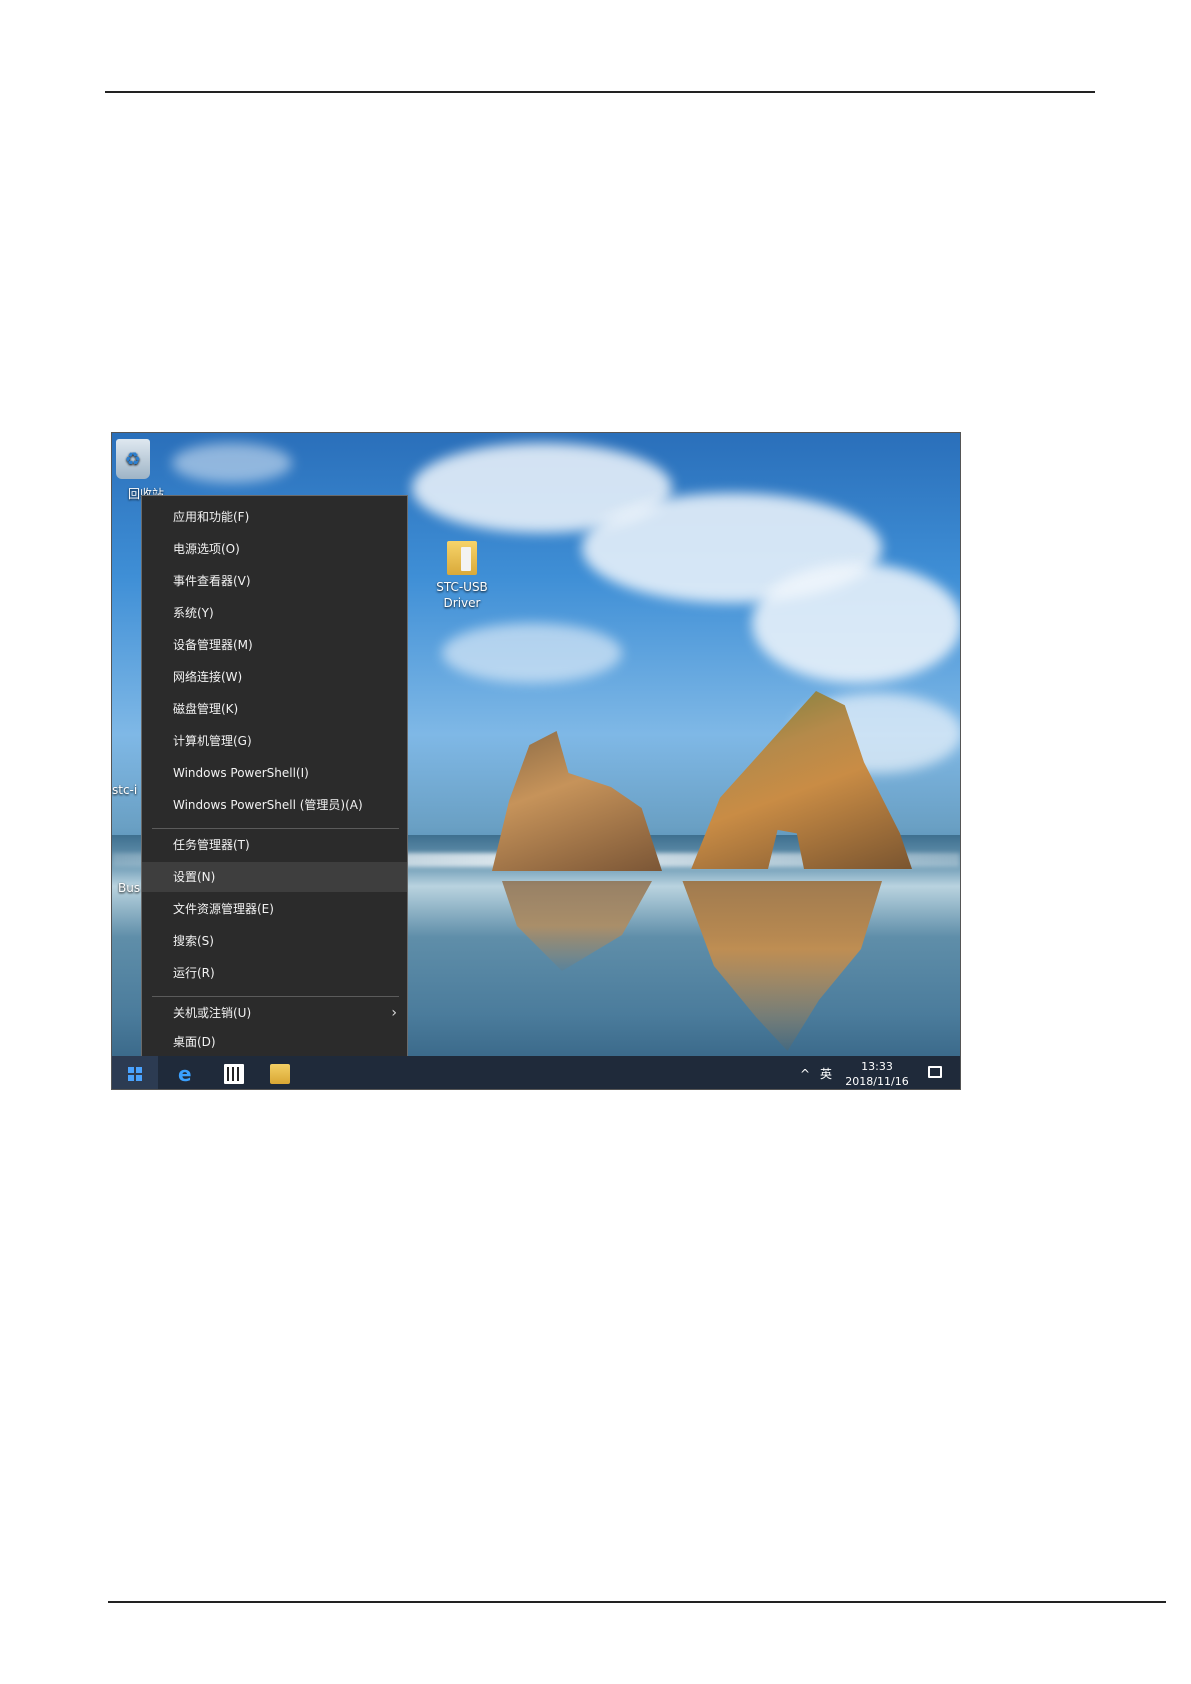 The width and height of the screenshot is (1191, 1684). Describe the element at coordinates (188, 1074) in the screenshot. I see `edge-icon: e` at that location.